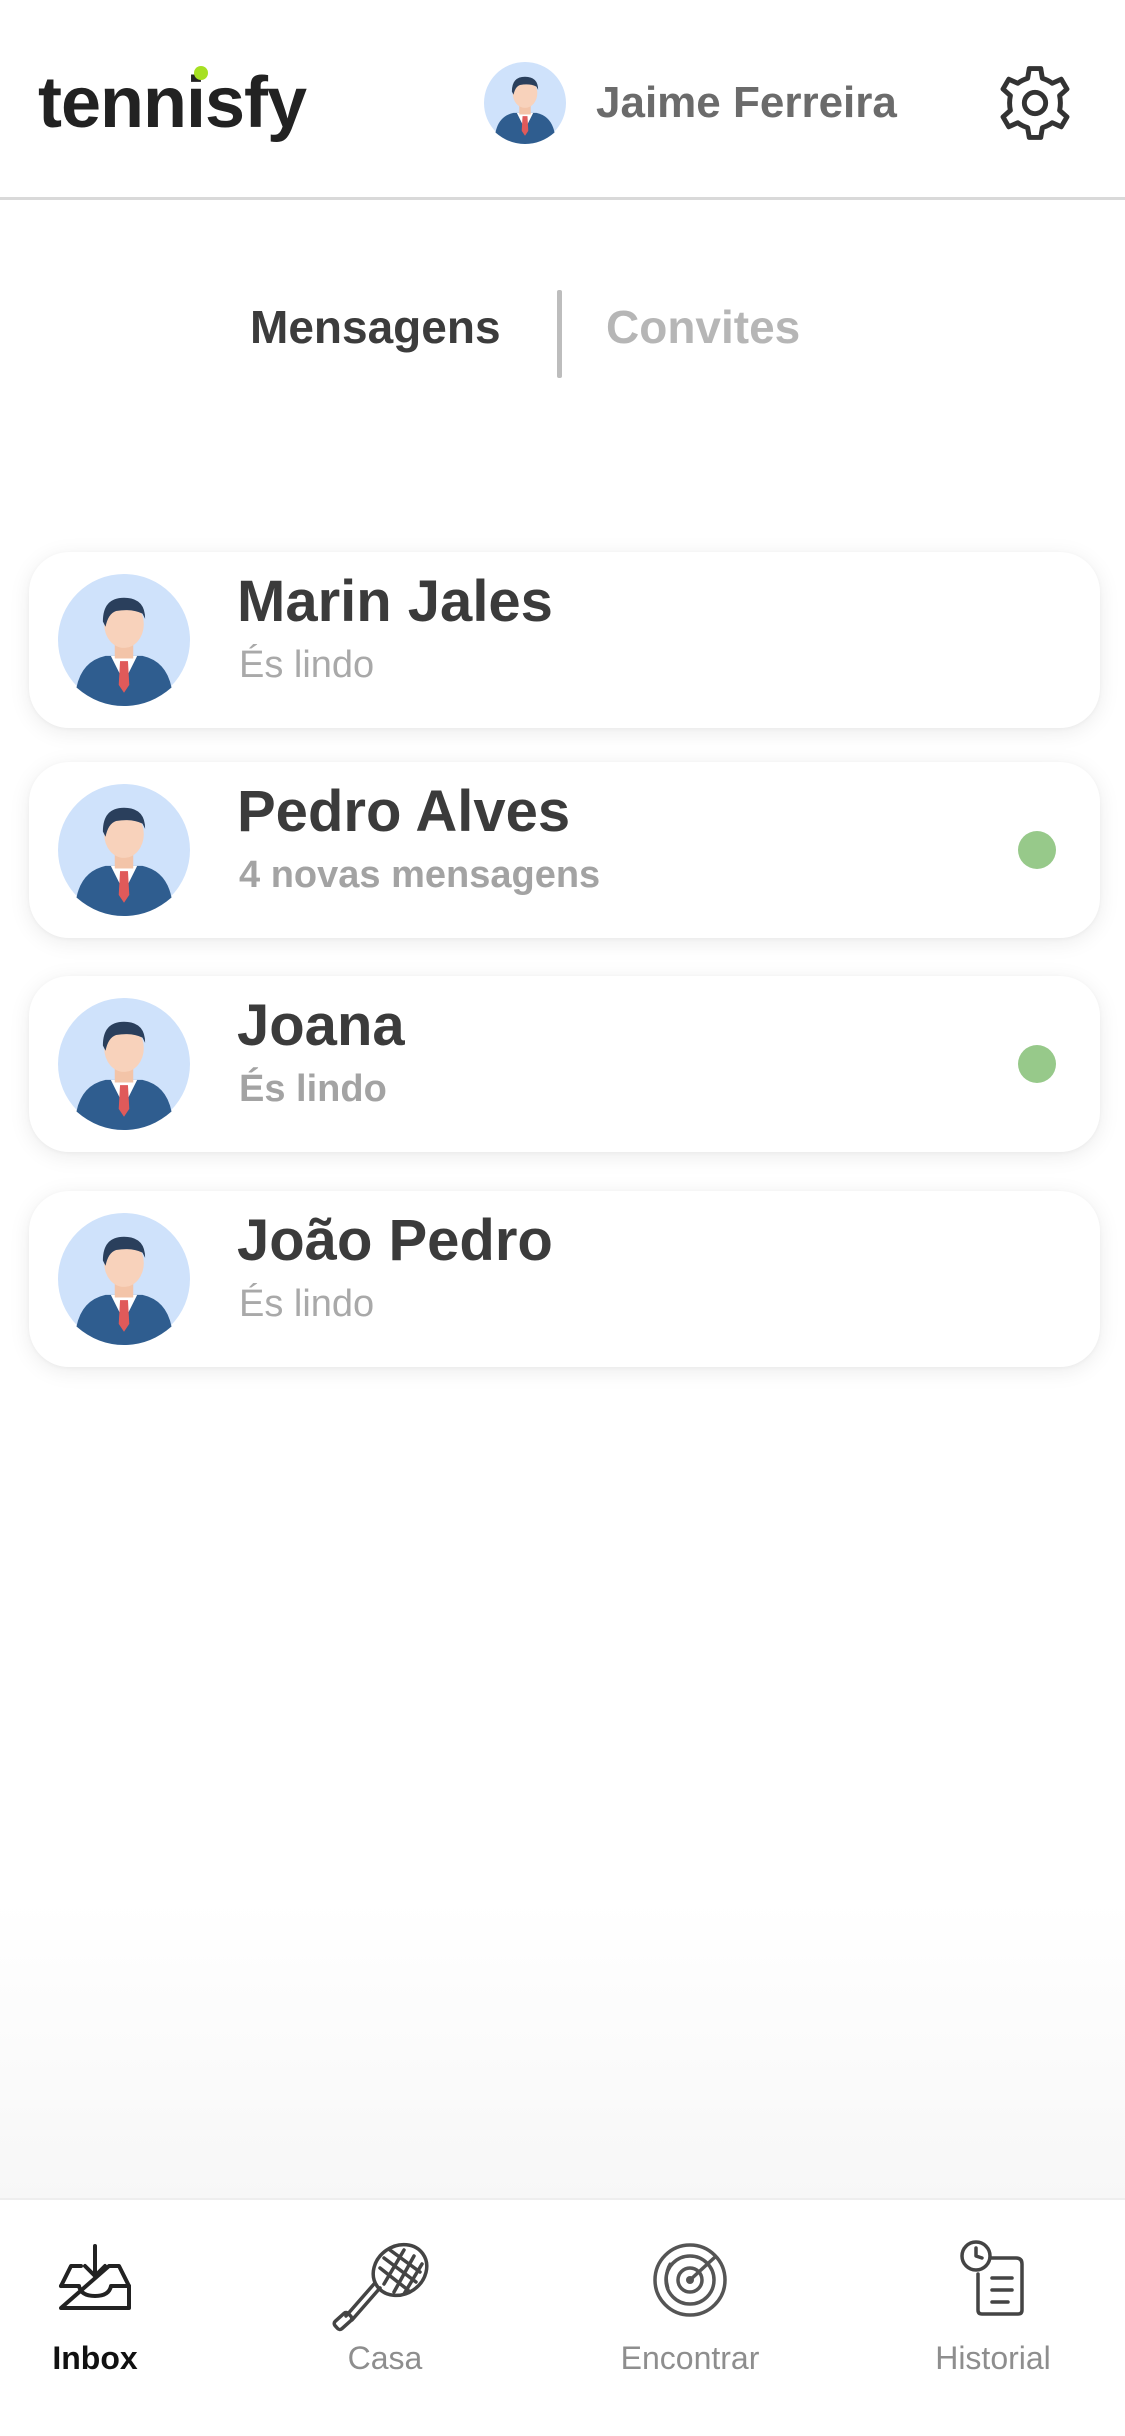 The height and width of the screenshot is (2436, 1125). What do you see at coordinates (562, 2050) in the screenshot?
I see `bottom-fade` at bounding box center [562, 2050].